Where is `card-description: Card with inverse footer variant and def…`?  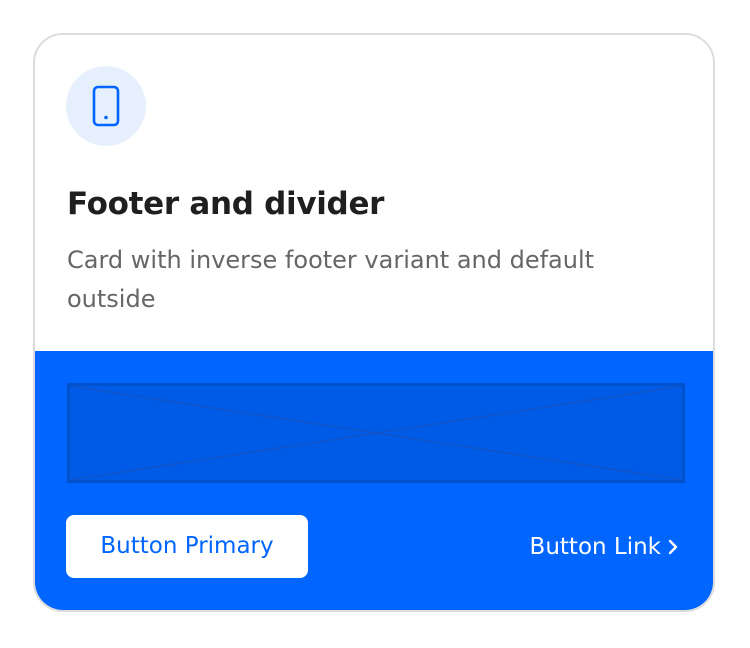 card-description: Card with inverse footer variant and def… is located at coordinates (331, 279).